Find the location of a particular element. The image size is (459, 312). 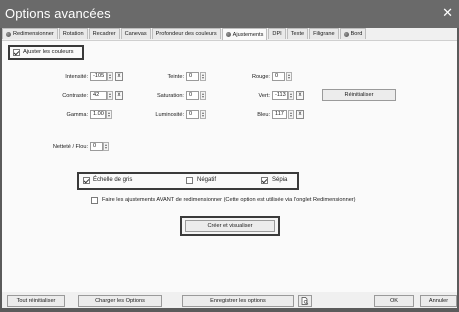

adjust-colors-label: Ajuster les couleurs is located at coordinates (48, 52).